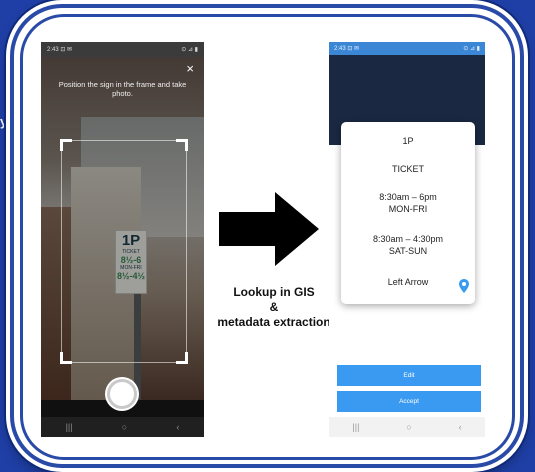 Image resolution: width=535 pixels, height=472 pixels. I want to click on close-icon: ×, so click(190, 68).